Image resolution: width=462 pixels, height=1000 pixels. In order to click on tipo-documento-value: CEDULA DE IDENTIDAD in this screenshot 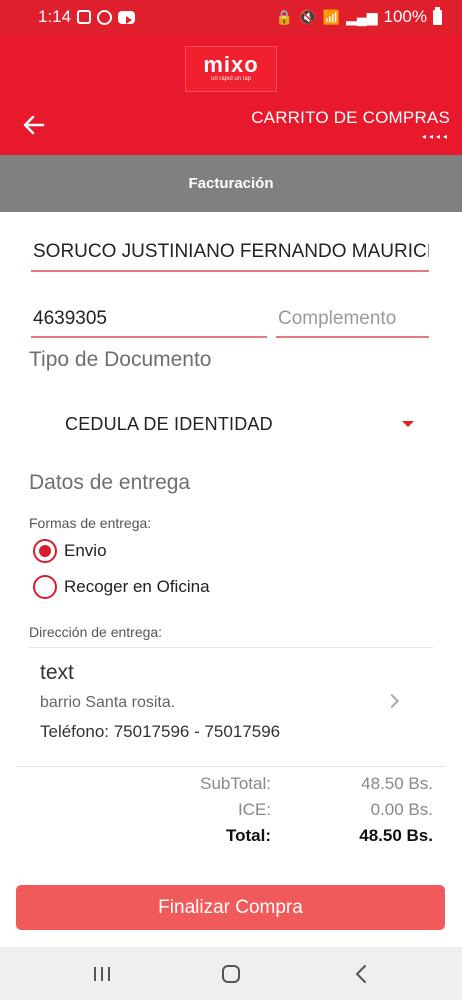, I will do `click(169, 423)`.